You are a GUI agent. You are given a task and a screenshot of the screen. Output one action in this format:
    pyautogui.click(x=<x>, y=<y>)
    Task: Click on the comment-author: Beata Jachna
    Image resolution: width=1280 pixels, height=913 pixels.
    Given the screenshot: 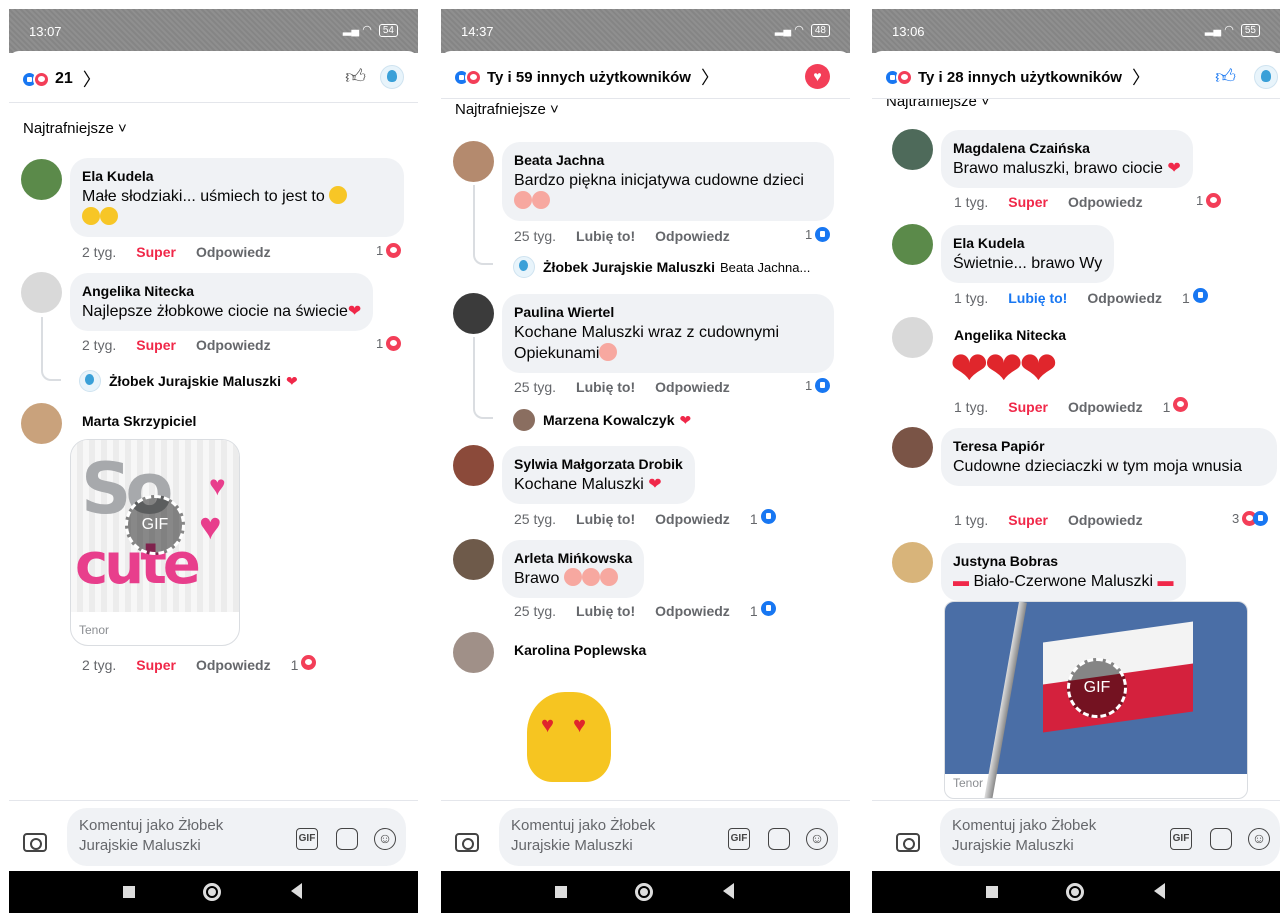 What is the action you would take?
    pyautogui.click(x=668, y=160)
    